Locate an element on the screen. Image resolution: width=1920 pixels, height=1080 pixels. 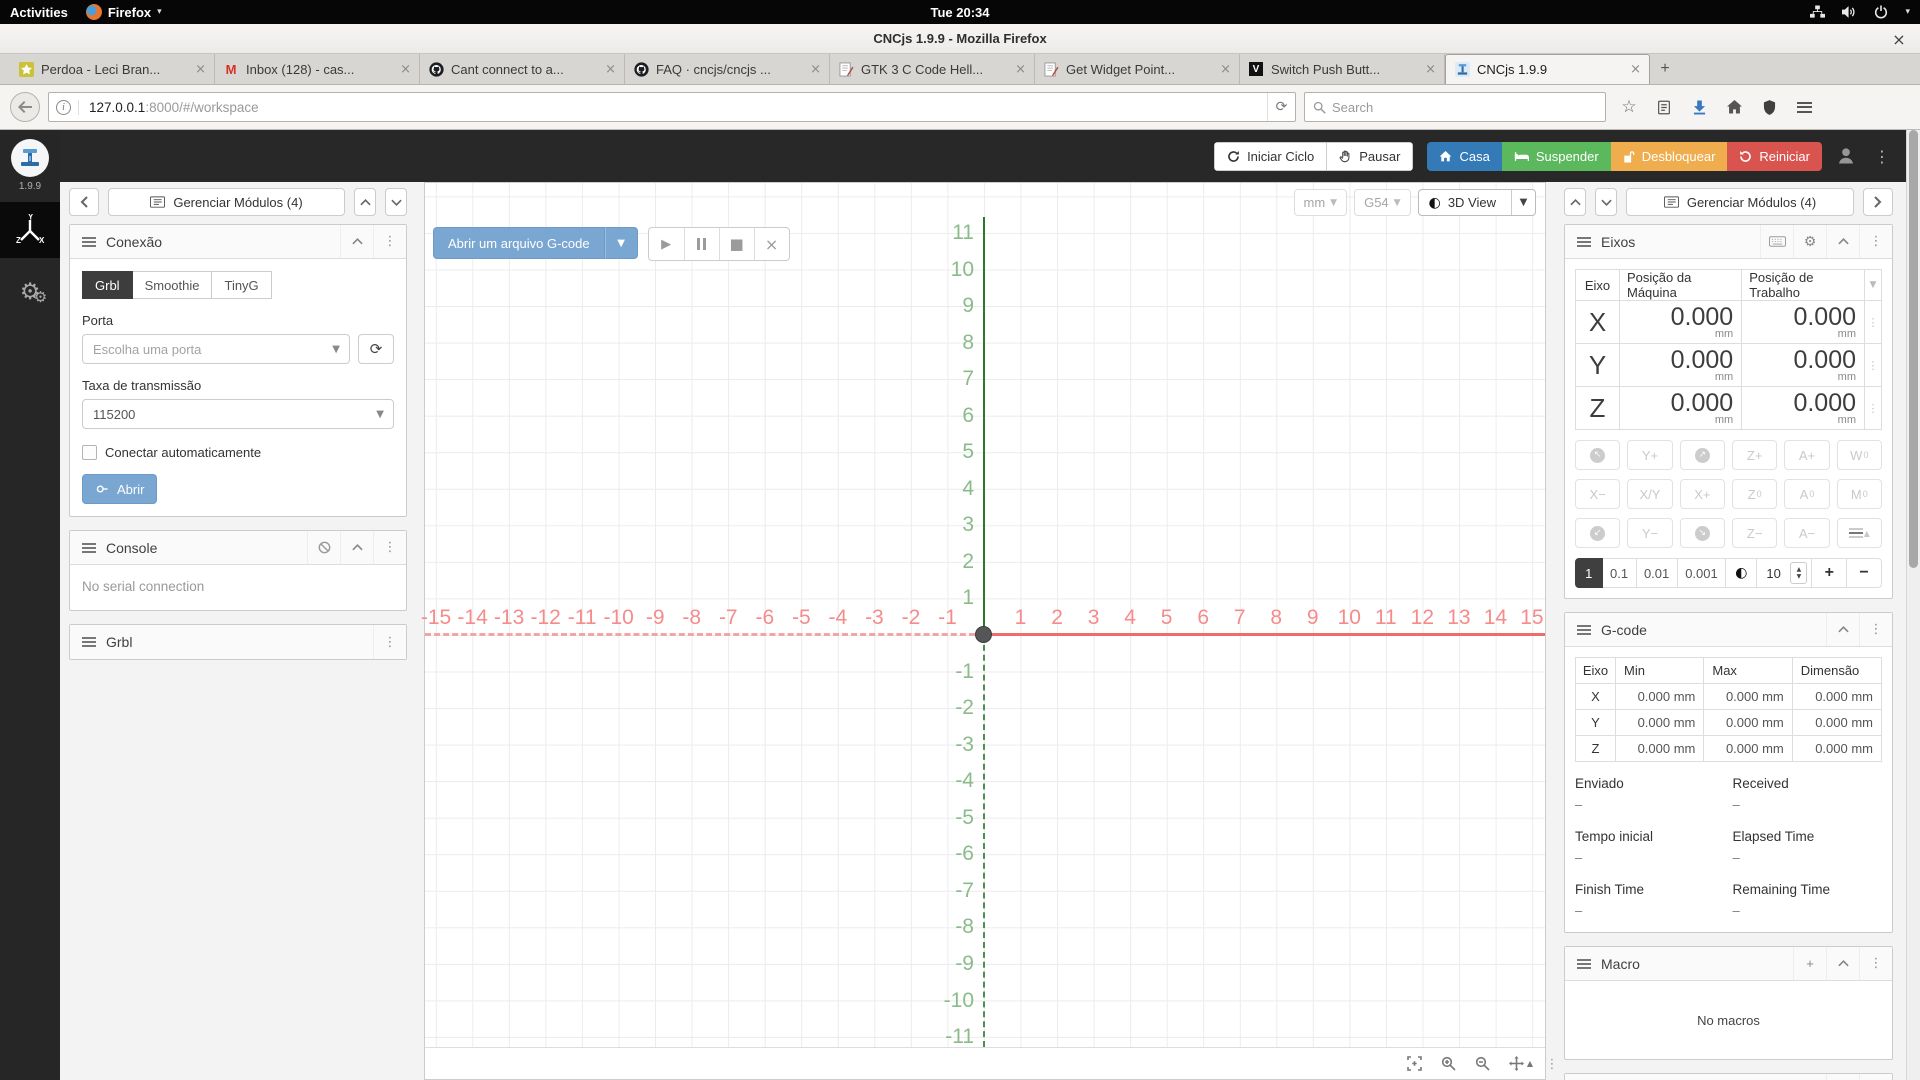
close-gcode-button: × is located at coordinates (771, 244).